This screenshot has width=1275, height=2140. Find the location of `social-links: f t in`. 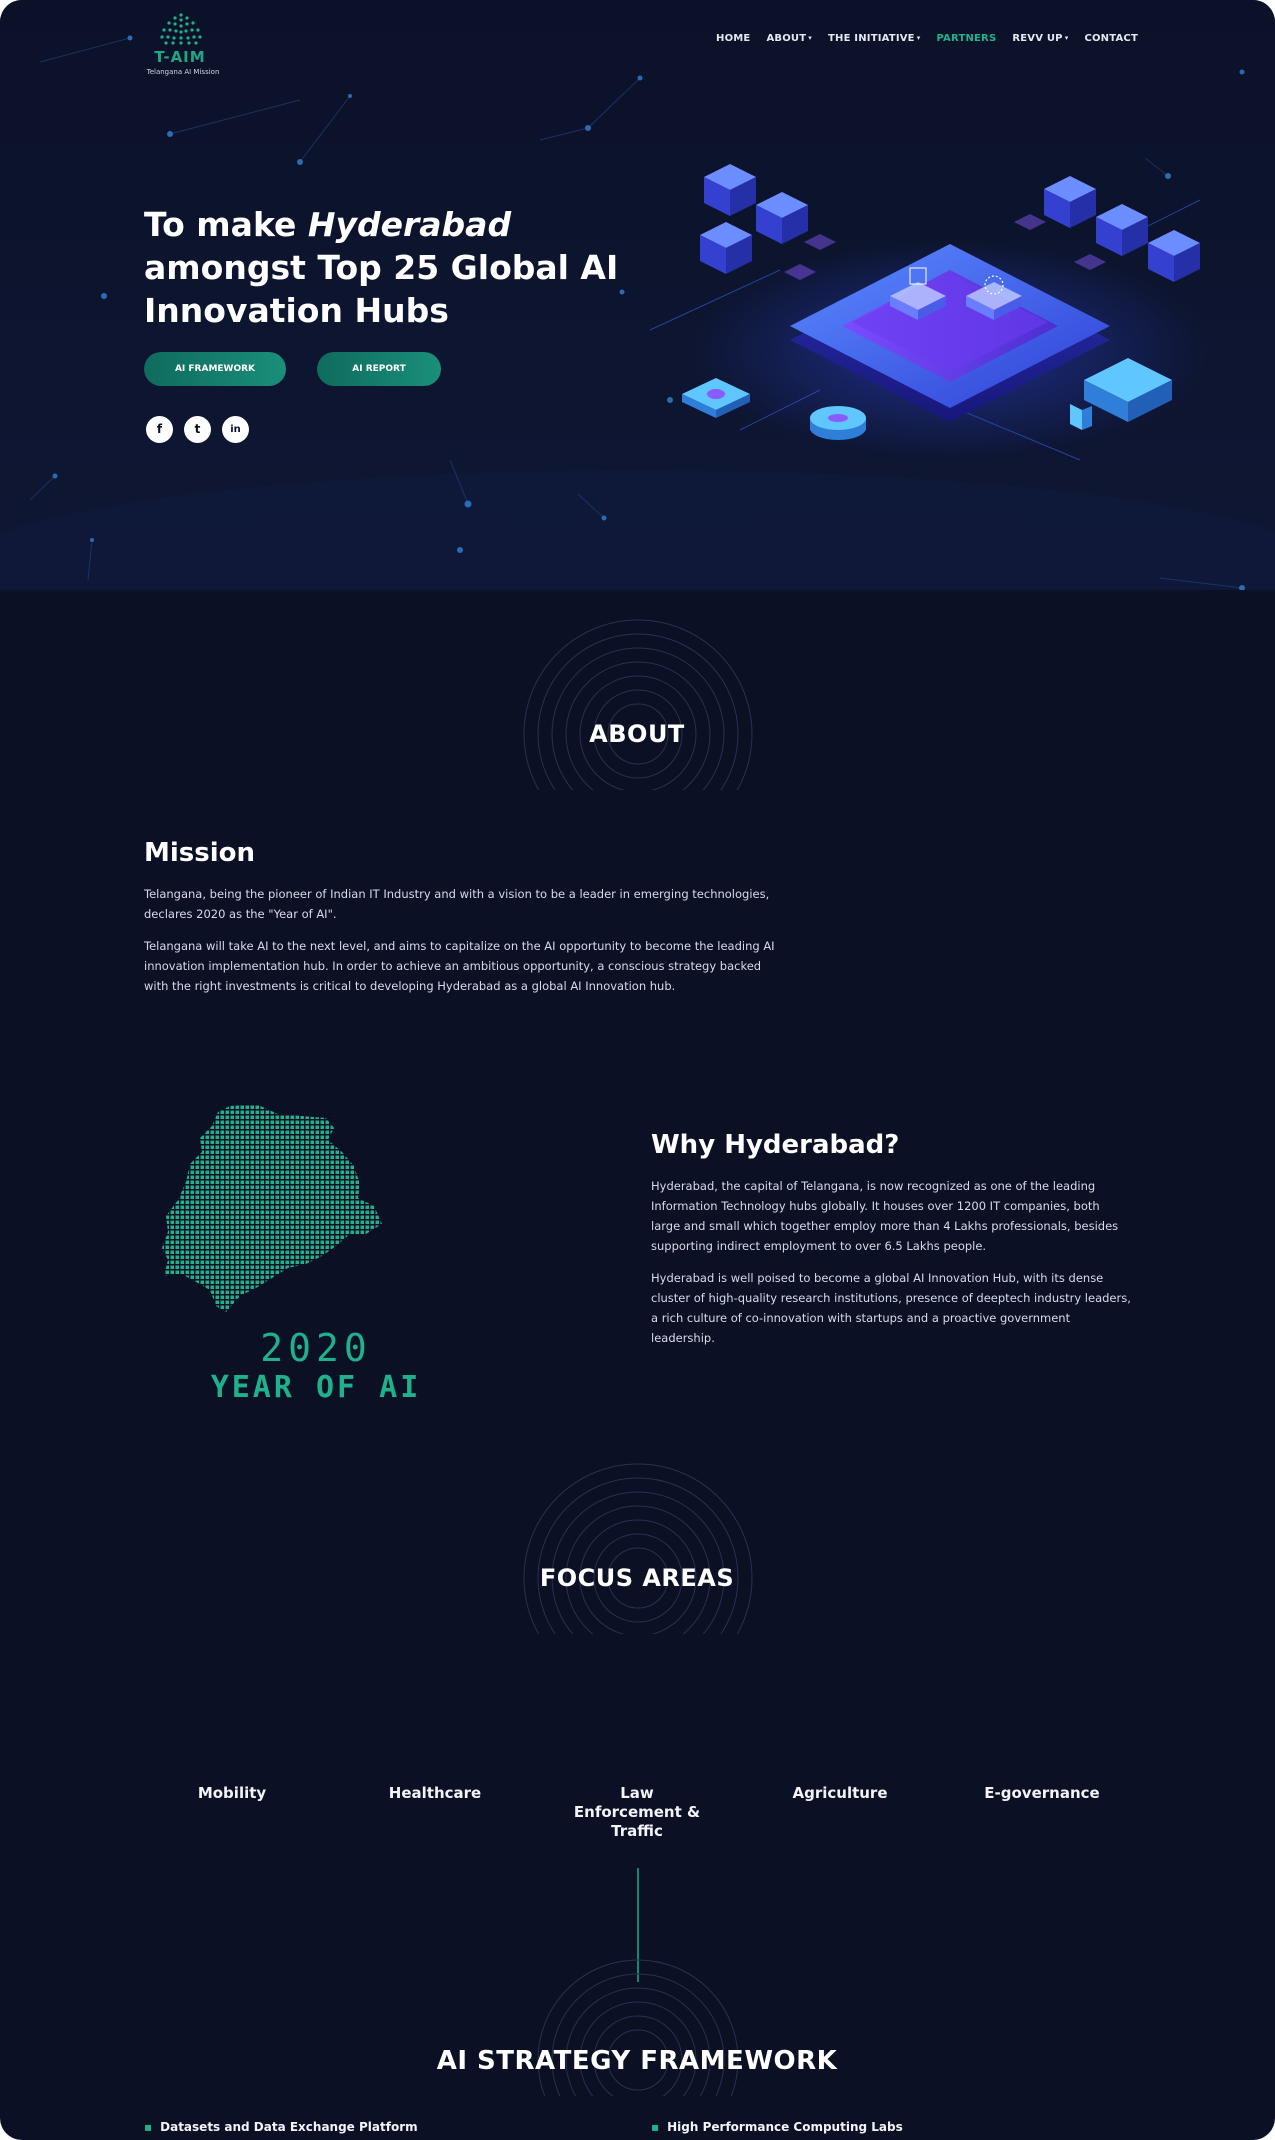

social-links: f t in is located at coordinates (197, 429).